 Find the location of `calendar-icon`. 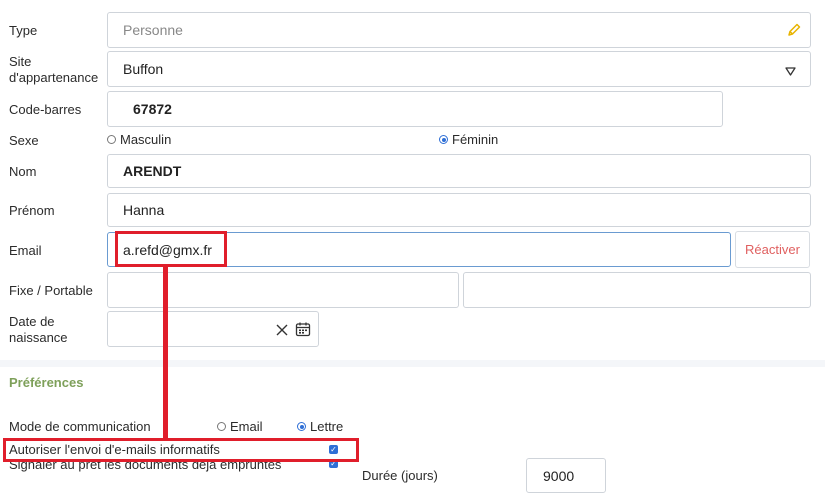

calendar-icon is located at coordinates (303, 330).